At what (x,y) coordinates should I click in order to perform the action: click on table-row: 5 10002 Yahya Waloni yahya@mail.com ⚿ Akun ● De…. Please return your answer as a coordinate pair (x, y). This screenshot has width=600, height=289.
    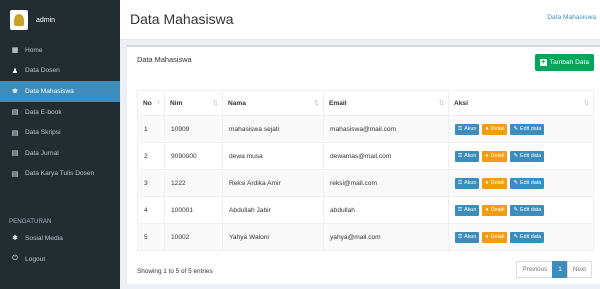
    Looking at the image, I should click on (365, 237).